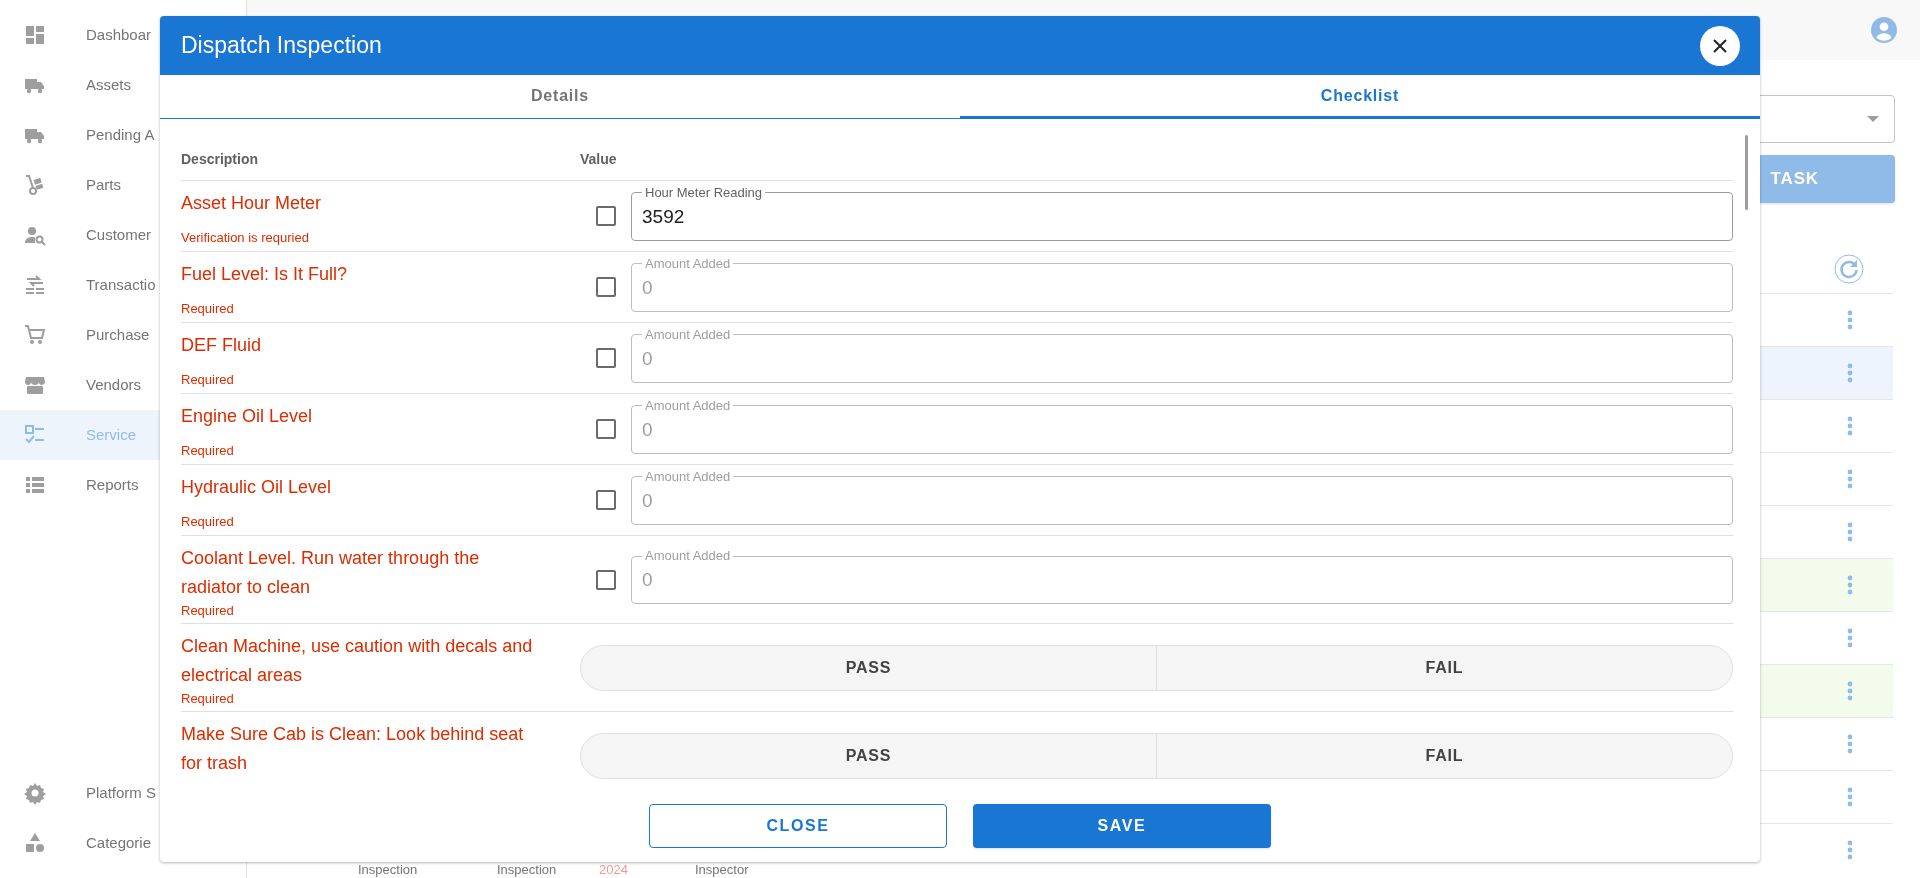 This screenshot has height=878, width=1920. I want to click on close-icon, so click(1720, 45).